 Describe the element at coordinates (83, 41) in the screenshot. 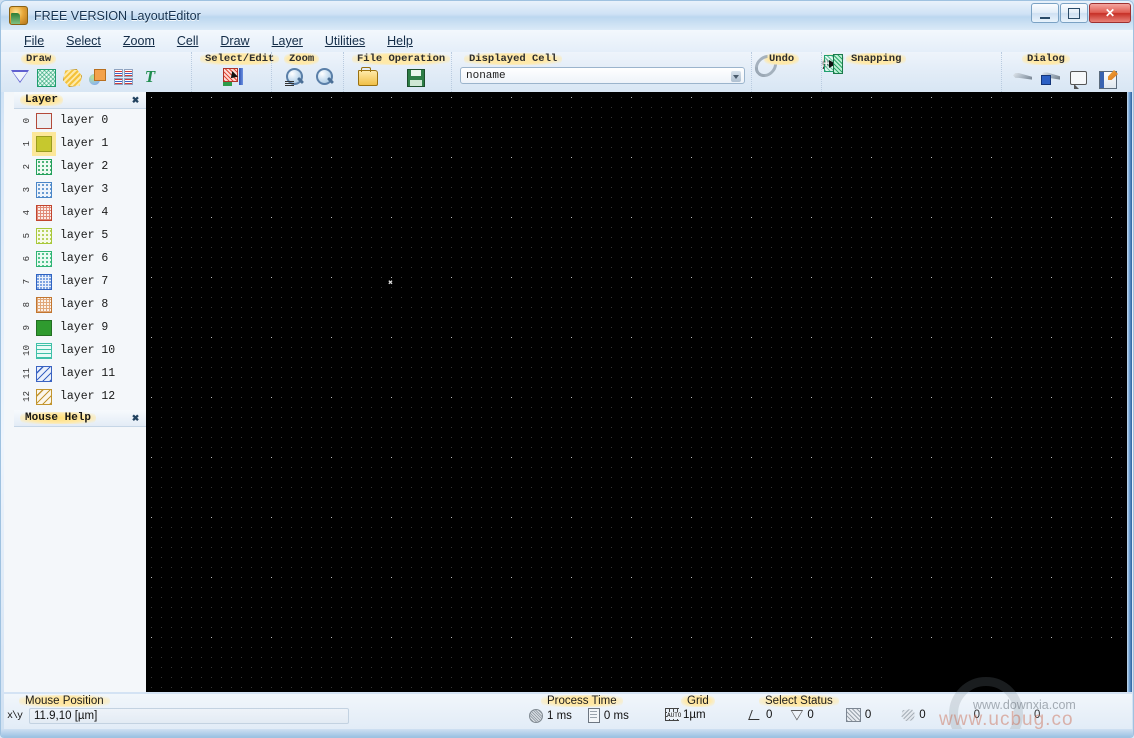

I see `menu-select: Select` at that location.